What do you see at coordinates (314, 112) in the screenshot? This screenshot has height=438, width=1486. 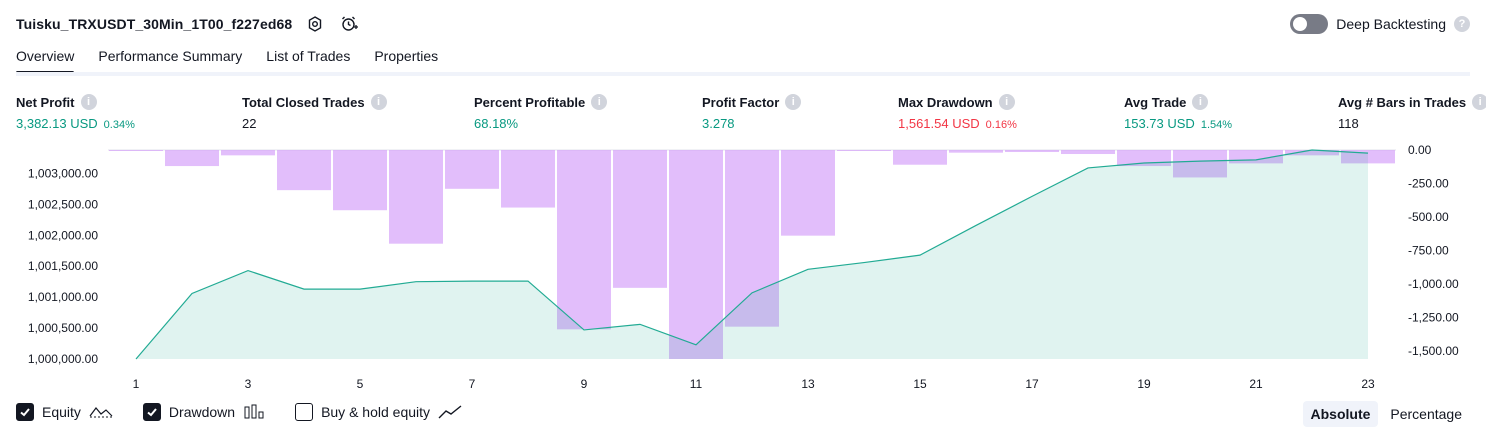 I see `metric-total-closed-trades: Total Closed Trades i 22` at bounding box center [314, 112].